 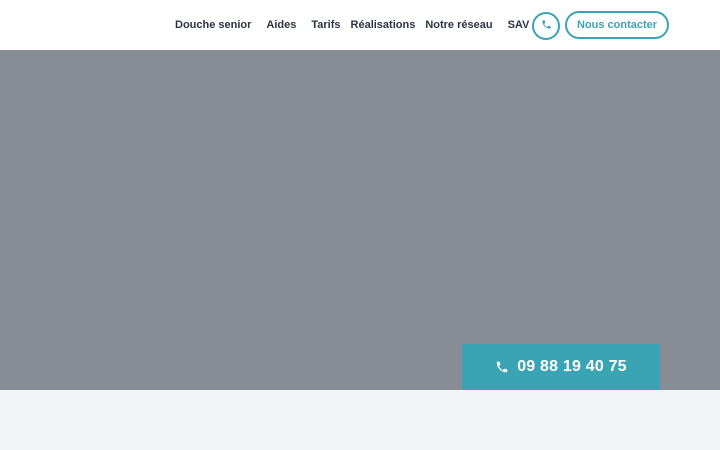 I want to click on nav-item-realisations: Réalisations, so click(x=383, y=25).